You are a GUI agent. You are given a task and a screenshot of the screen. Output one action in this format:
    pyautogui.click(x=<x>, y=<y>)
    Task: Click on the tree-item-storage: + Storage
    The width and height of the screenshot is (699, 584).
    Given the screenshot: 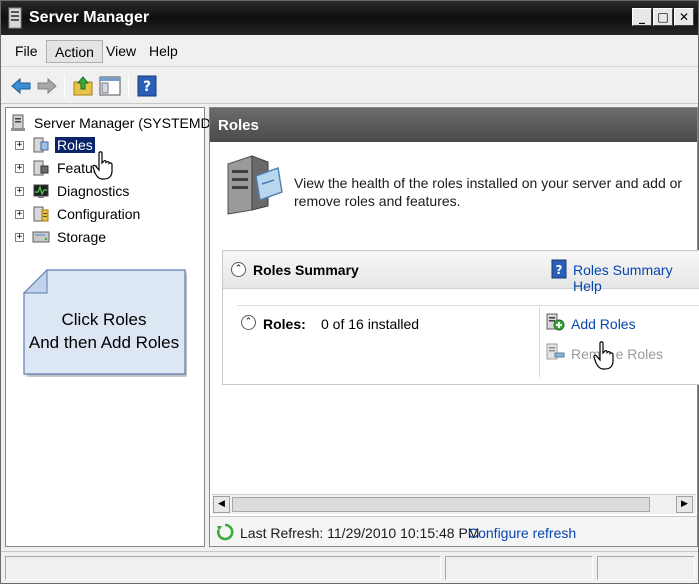 What is the action you would take?
    pyautogui.click(x=101, y=238)
    